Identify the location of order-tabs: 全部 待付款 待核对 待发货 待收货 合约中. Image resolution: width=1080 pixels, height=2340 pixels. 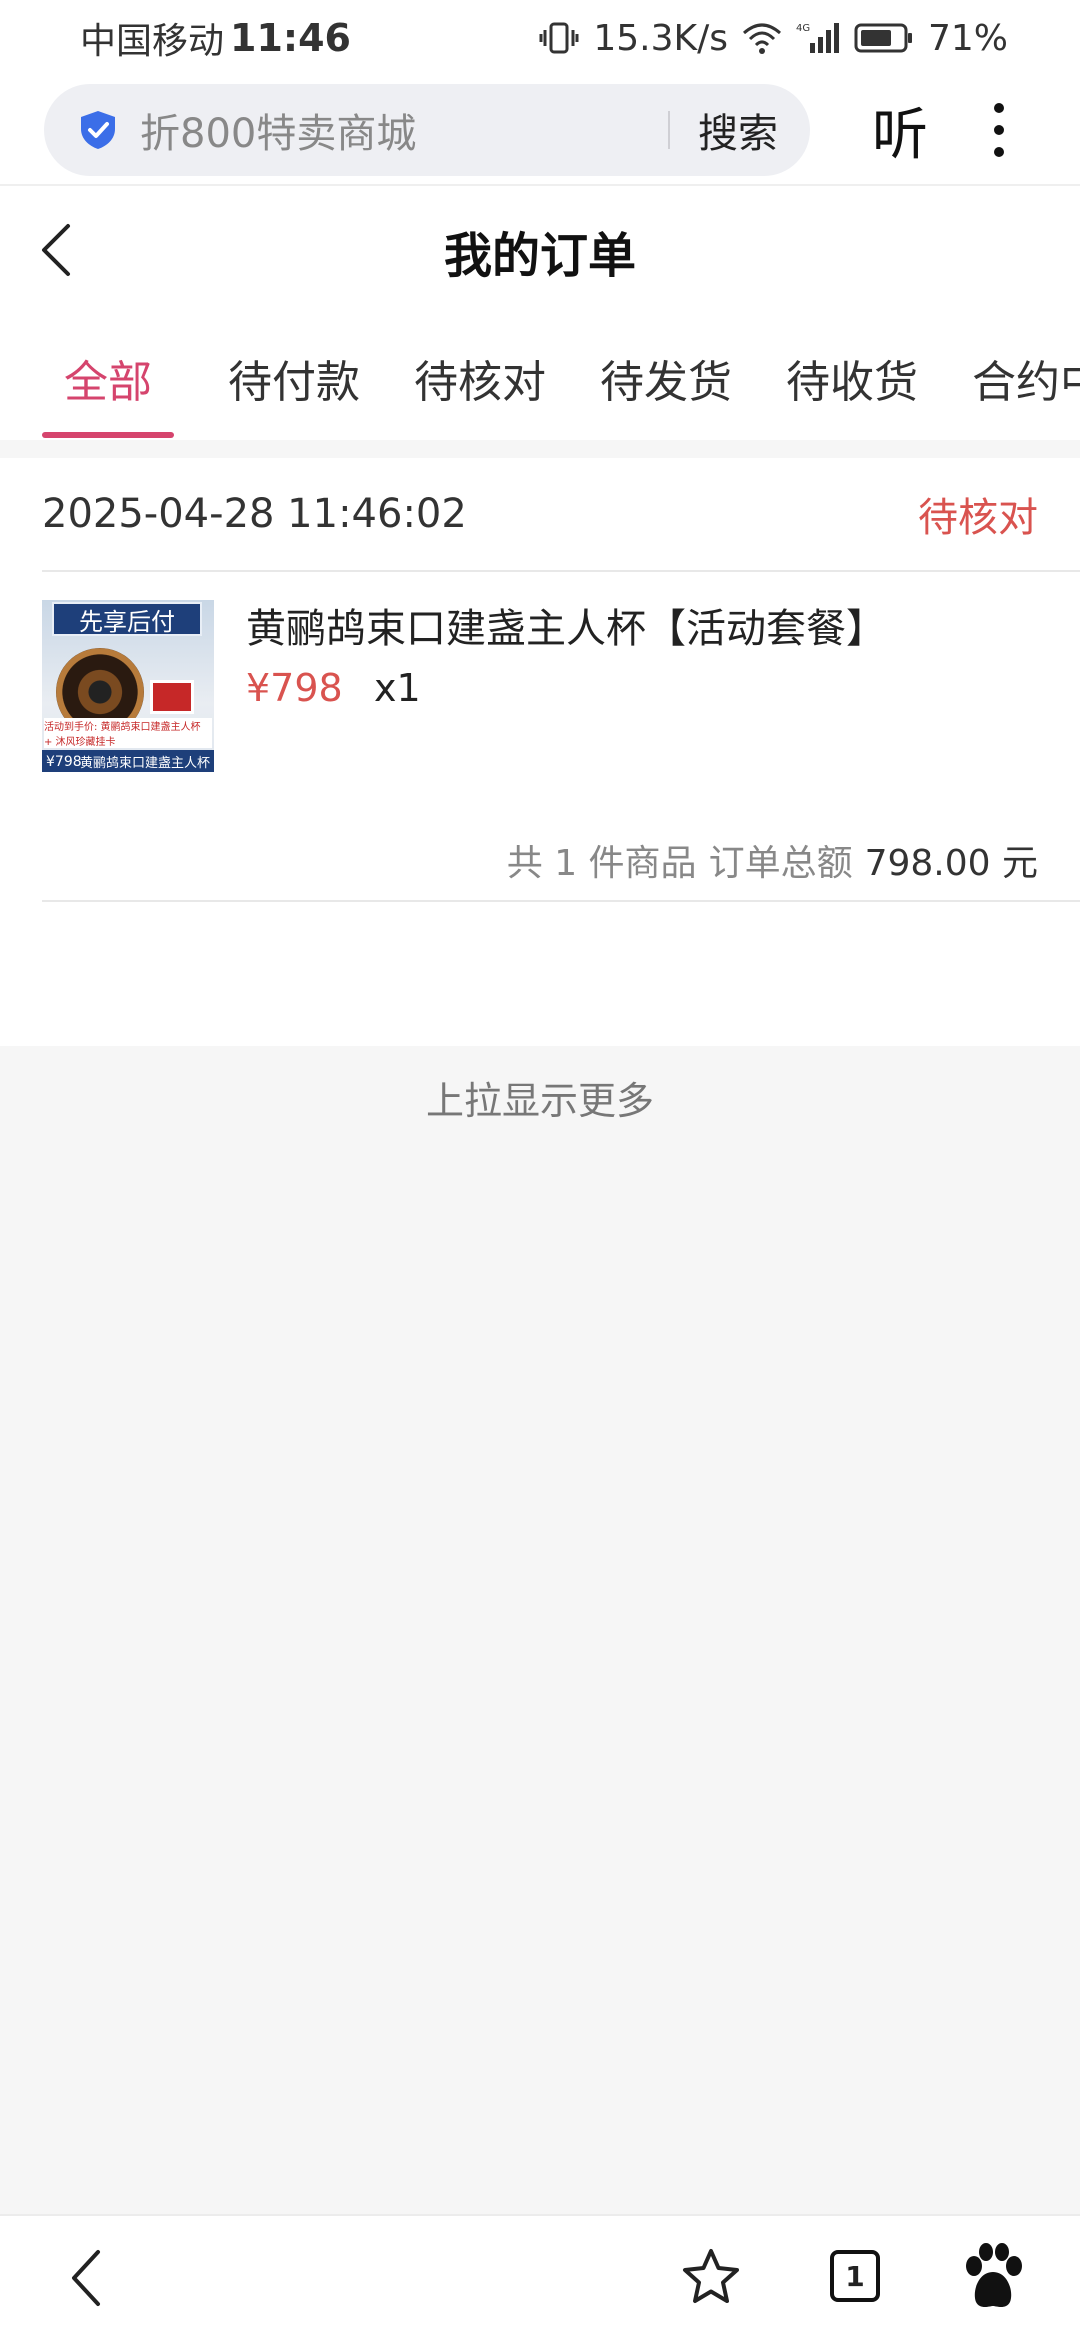
(540, 378).